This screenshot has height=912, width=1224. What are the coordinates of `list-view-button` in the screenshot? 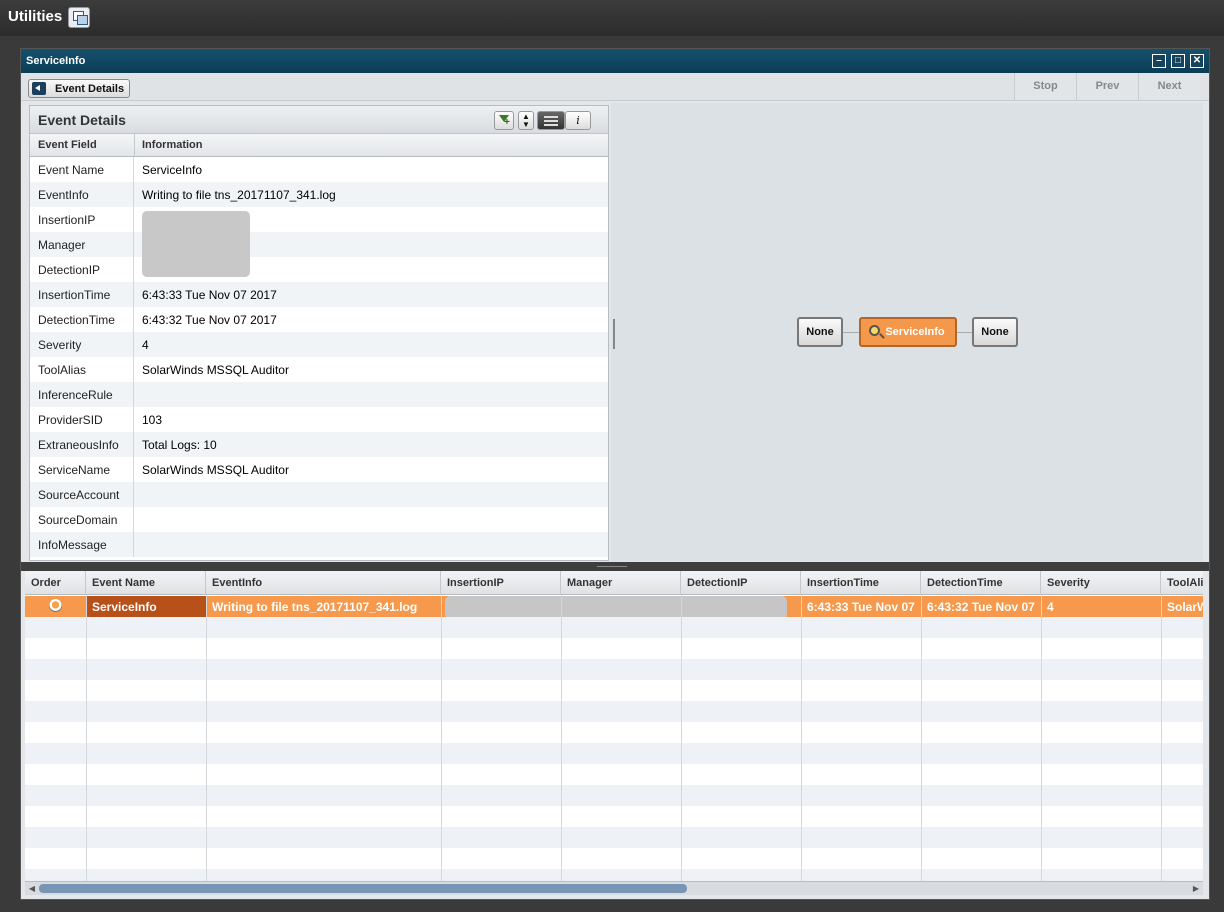 It's located at (551, 120).